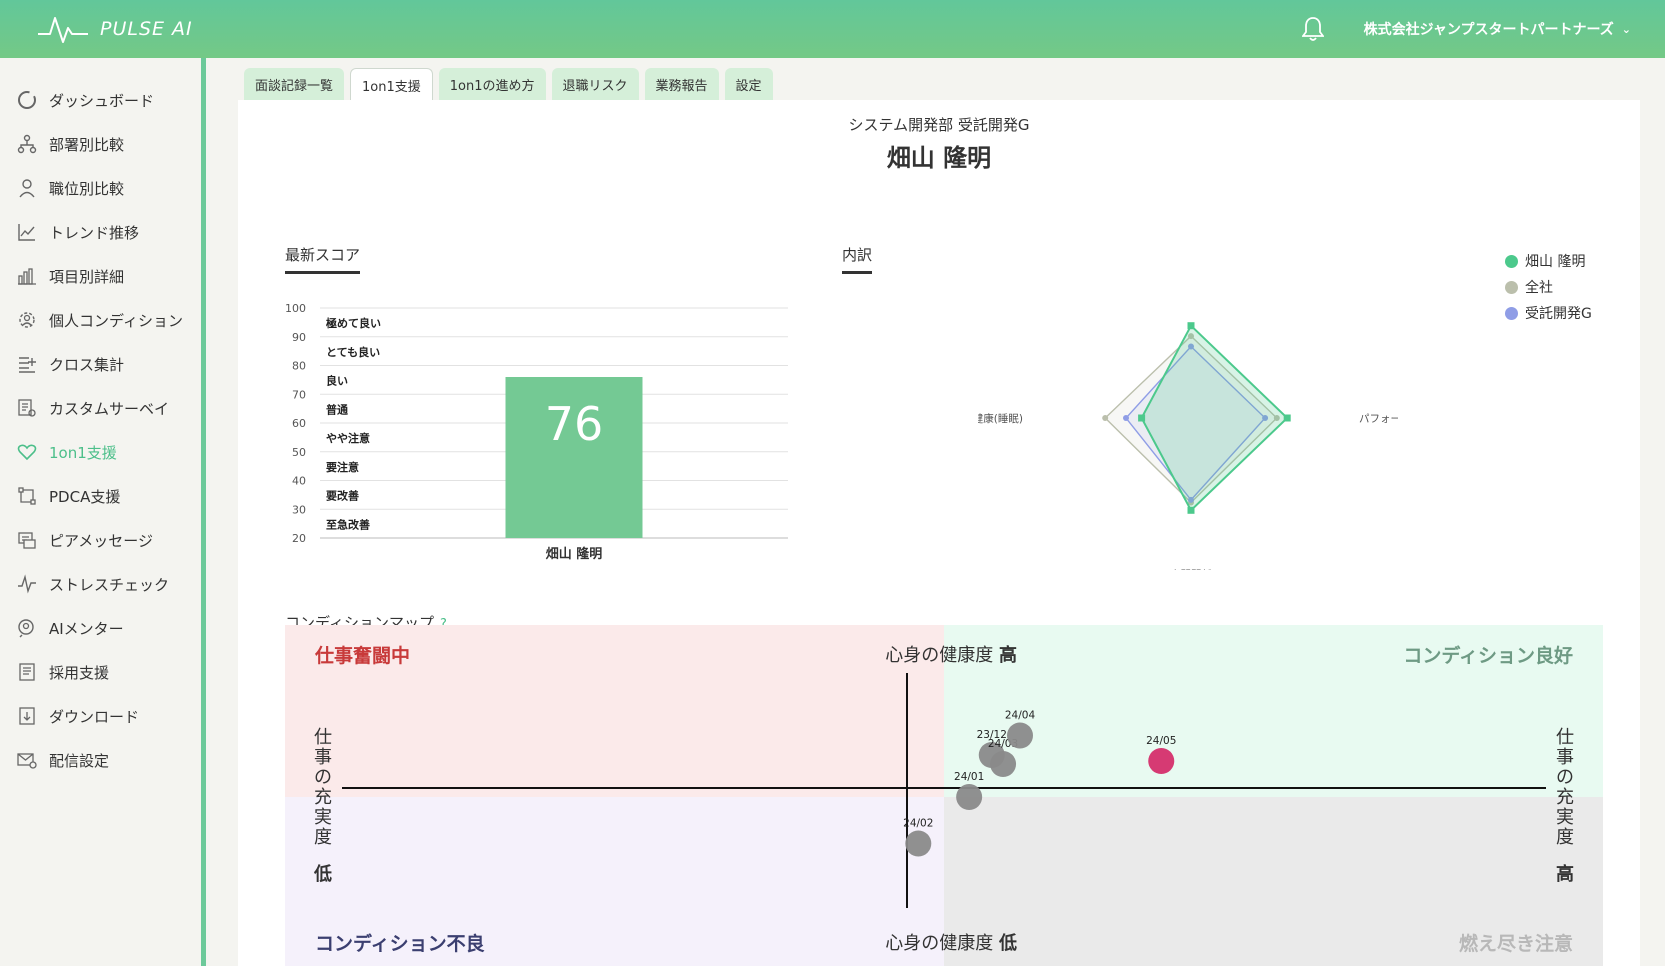  What do you see at coordinates (27, 452) in the screenshot?
I see `heart-icon` at bounding box center [27, 452].